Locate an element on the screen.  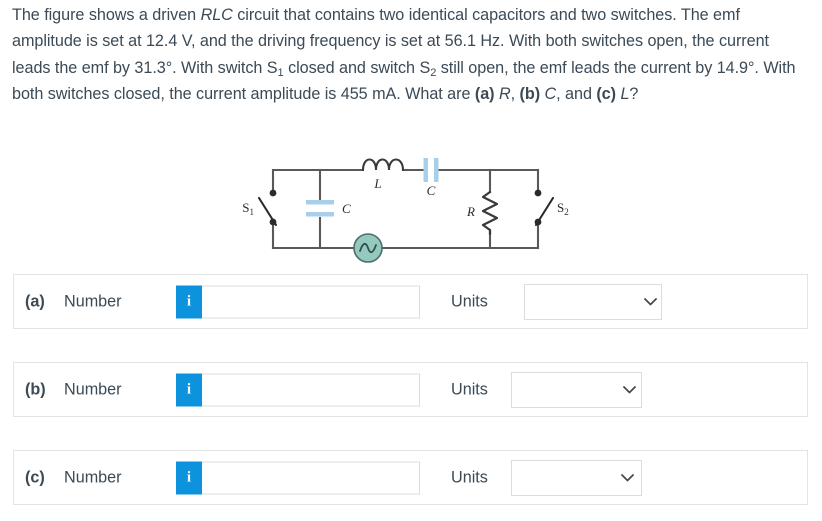
units-select-b is located at coordinates (576, 389).